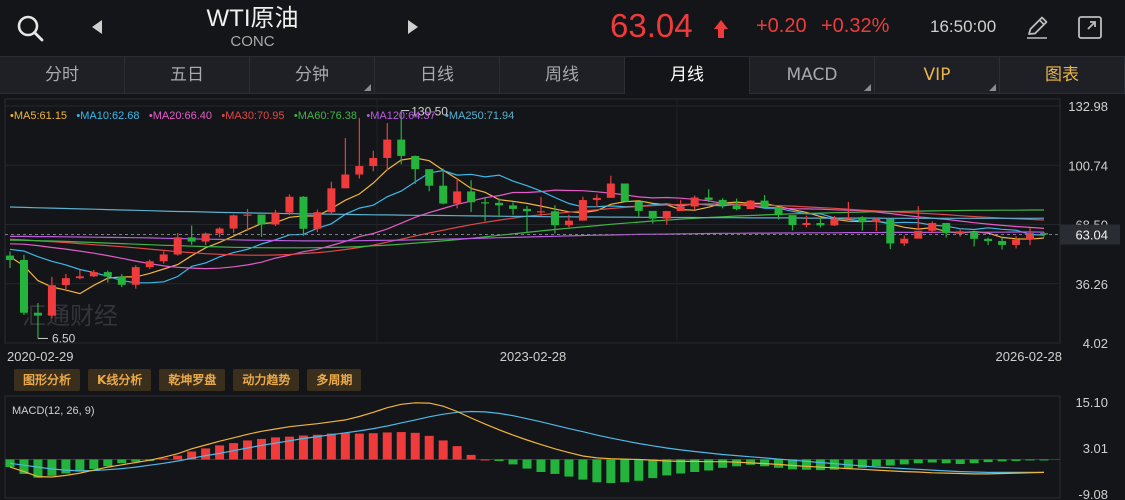 This screenshot has height=500, width=1125. Describe the element at coordinates (937, 75) in the screenshot. I see `tab-7: VIP` at that location.